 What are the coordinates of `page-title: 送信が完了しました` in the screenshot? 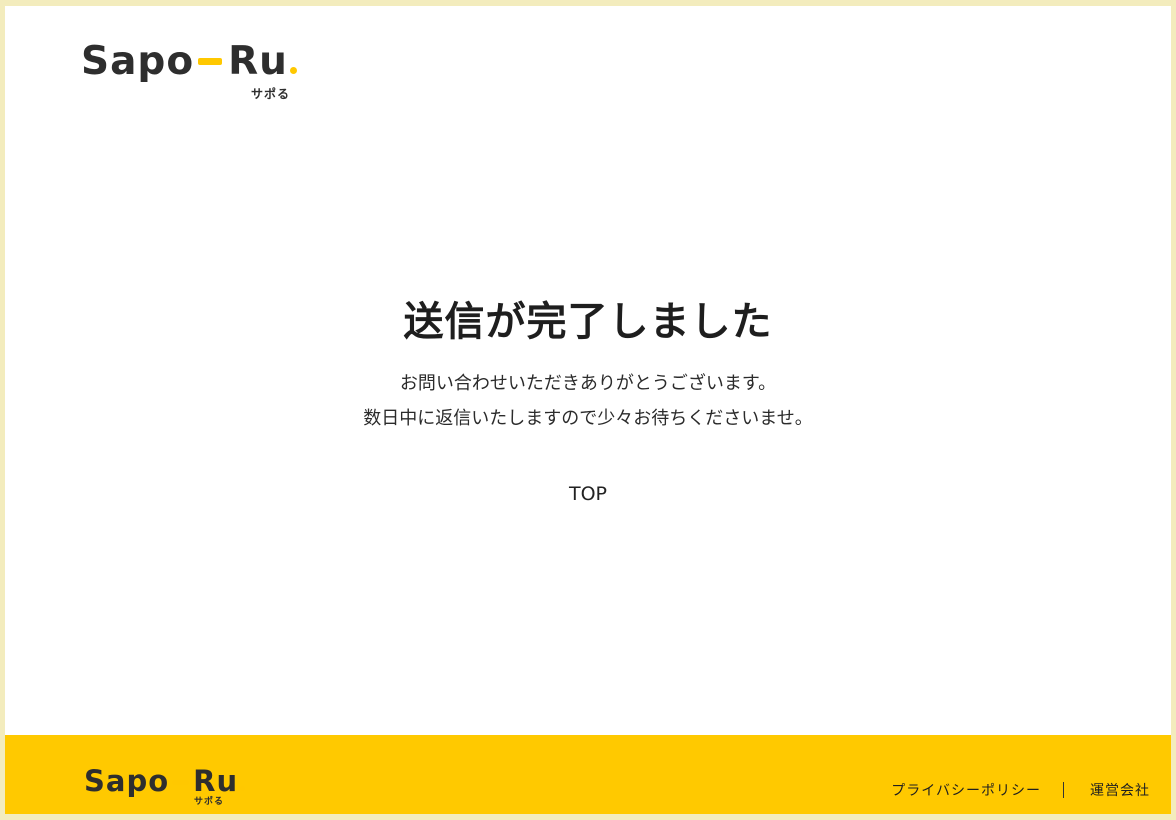 It's located at (588, 322).